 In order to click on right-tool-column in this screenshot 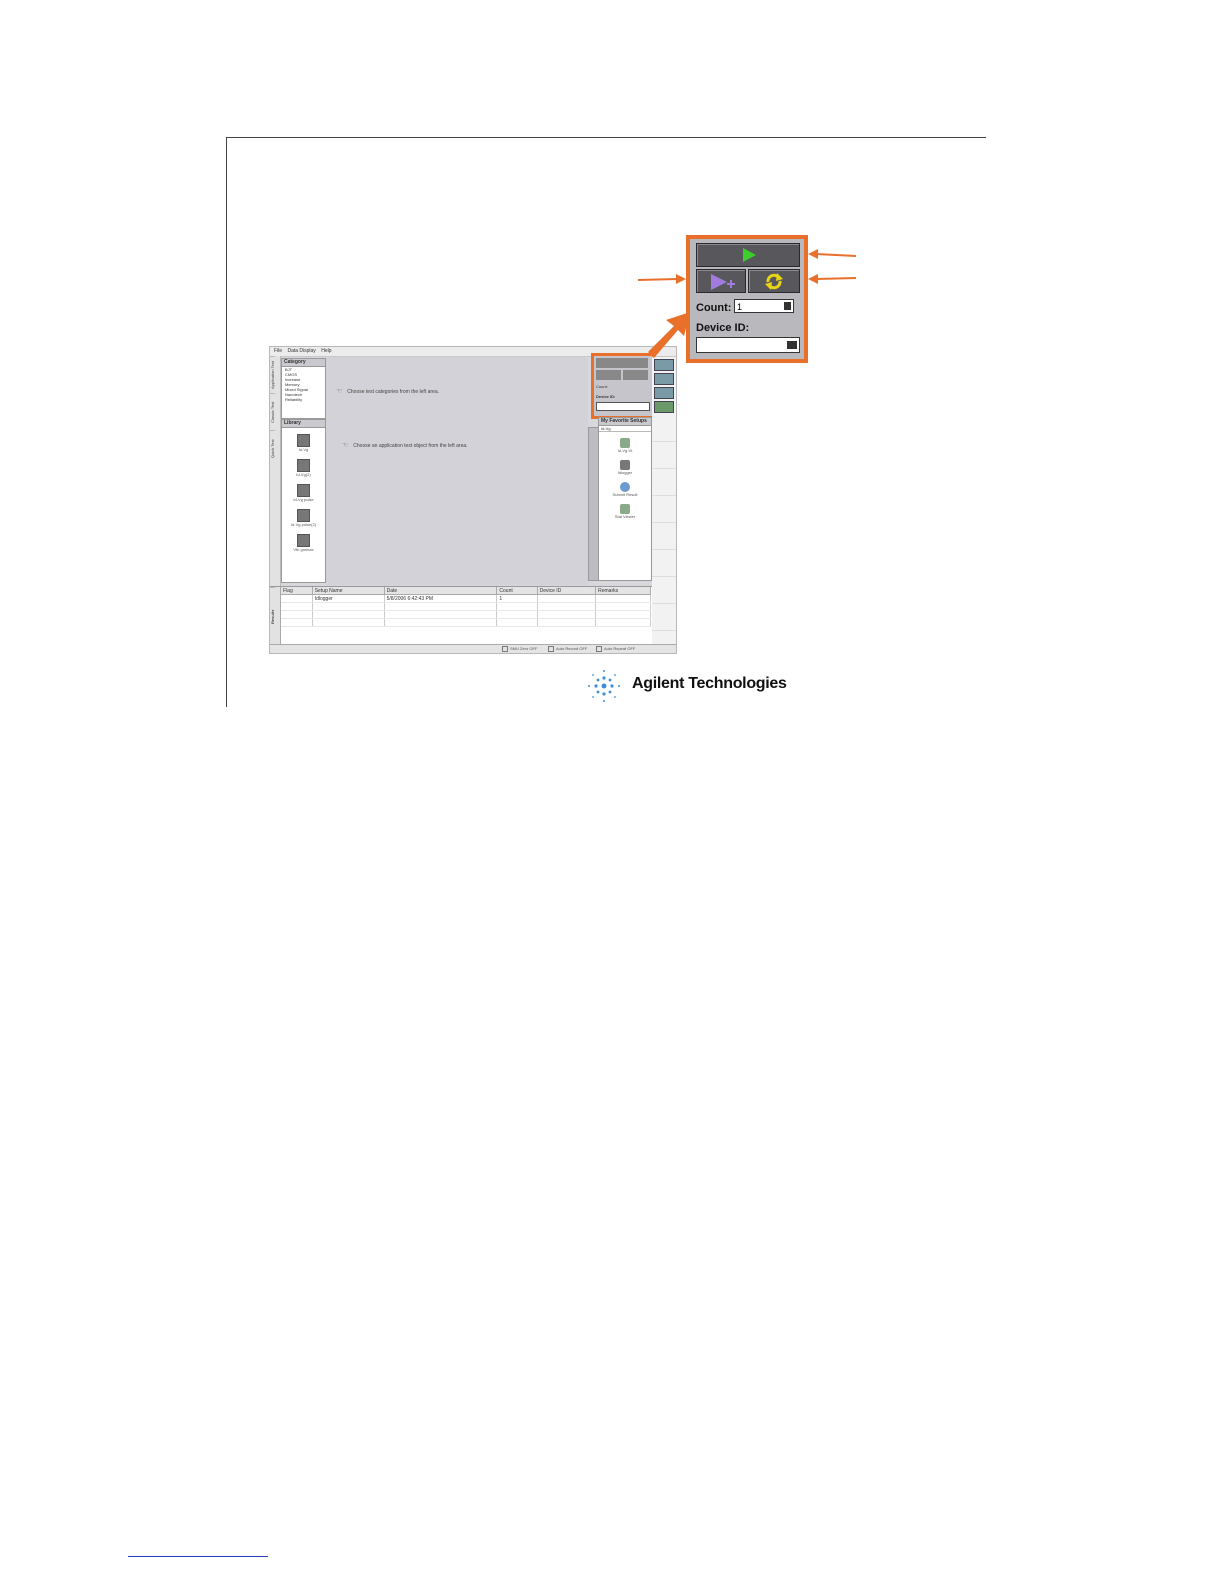, I will do `click(664, 505)`.